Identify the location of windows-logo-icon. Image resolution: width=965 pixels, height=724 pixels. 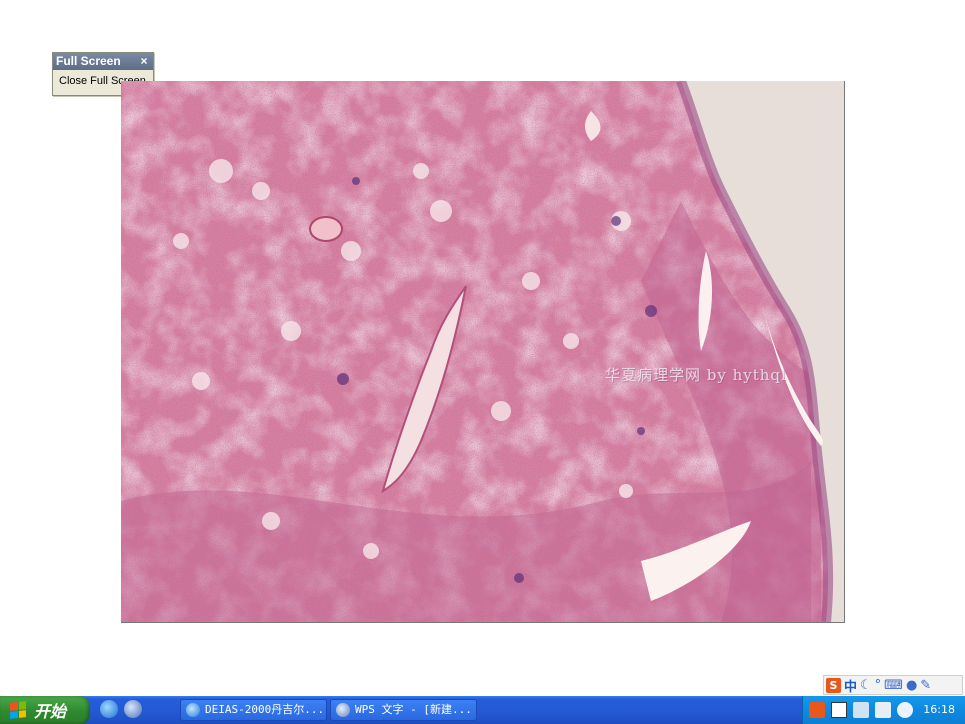
(18, 710).